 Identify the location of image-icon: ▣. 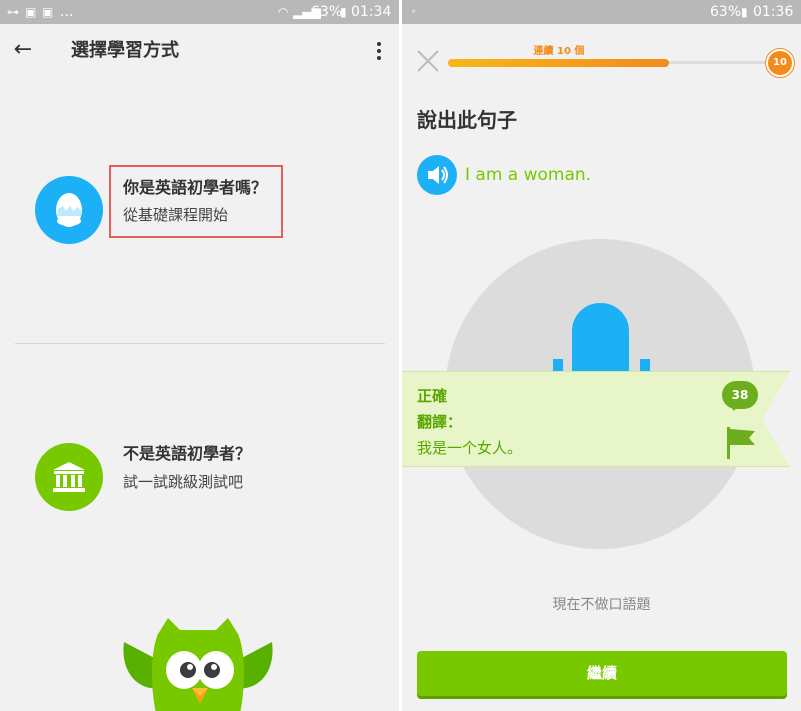
(31, 12).